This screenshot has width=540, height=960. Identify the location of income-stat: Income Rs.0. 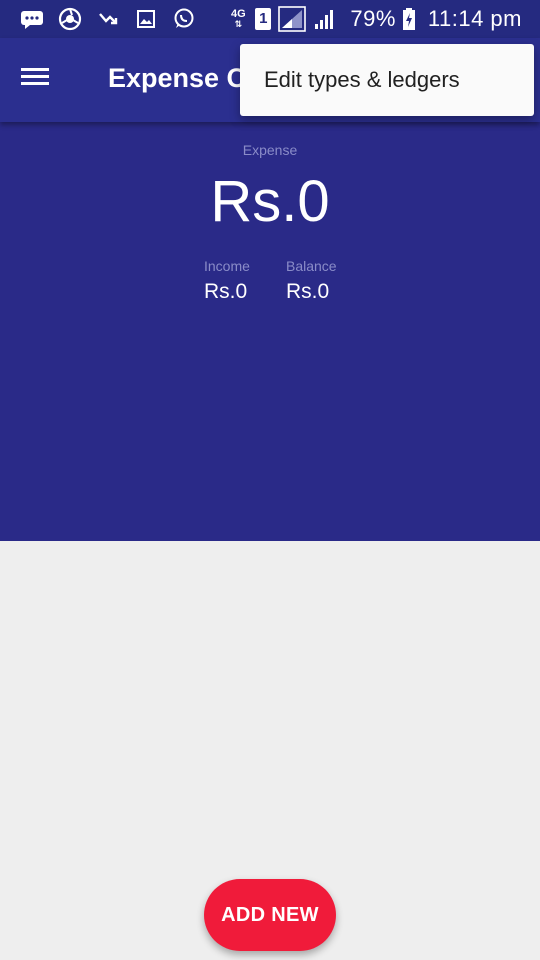
(227, 281).